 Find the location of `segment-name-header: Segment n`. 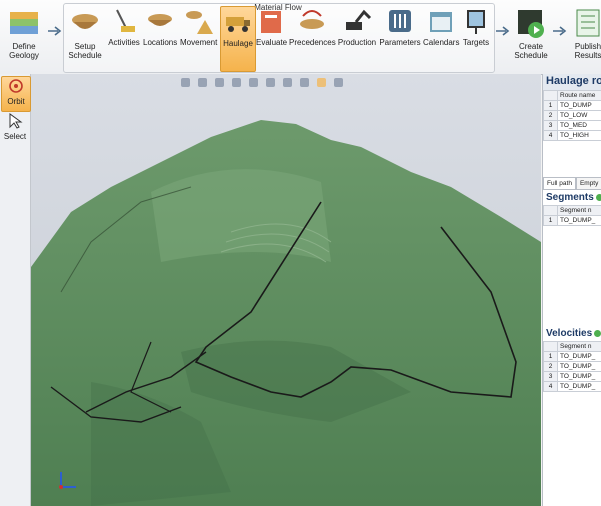

segment-name-header: Segment n is located at coordinates (579, 210).